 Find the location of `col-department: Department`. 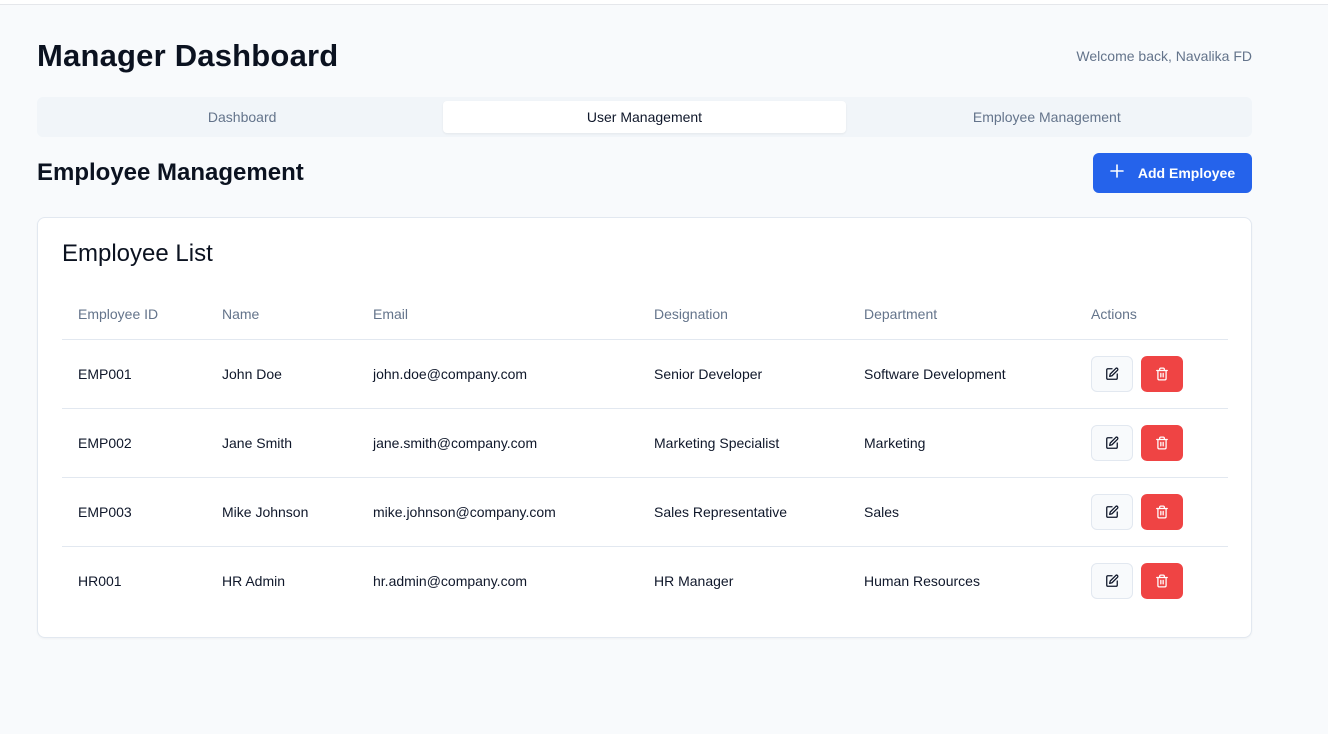

col-department: Department is located at coordinates (961, 315).